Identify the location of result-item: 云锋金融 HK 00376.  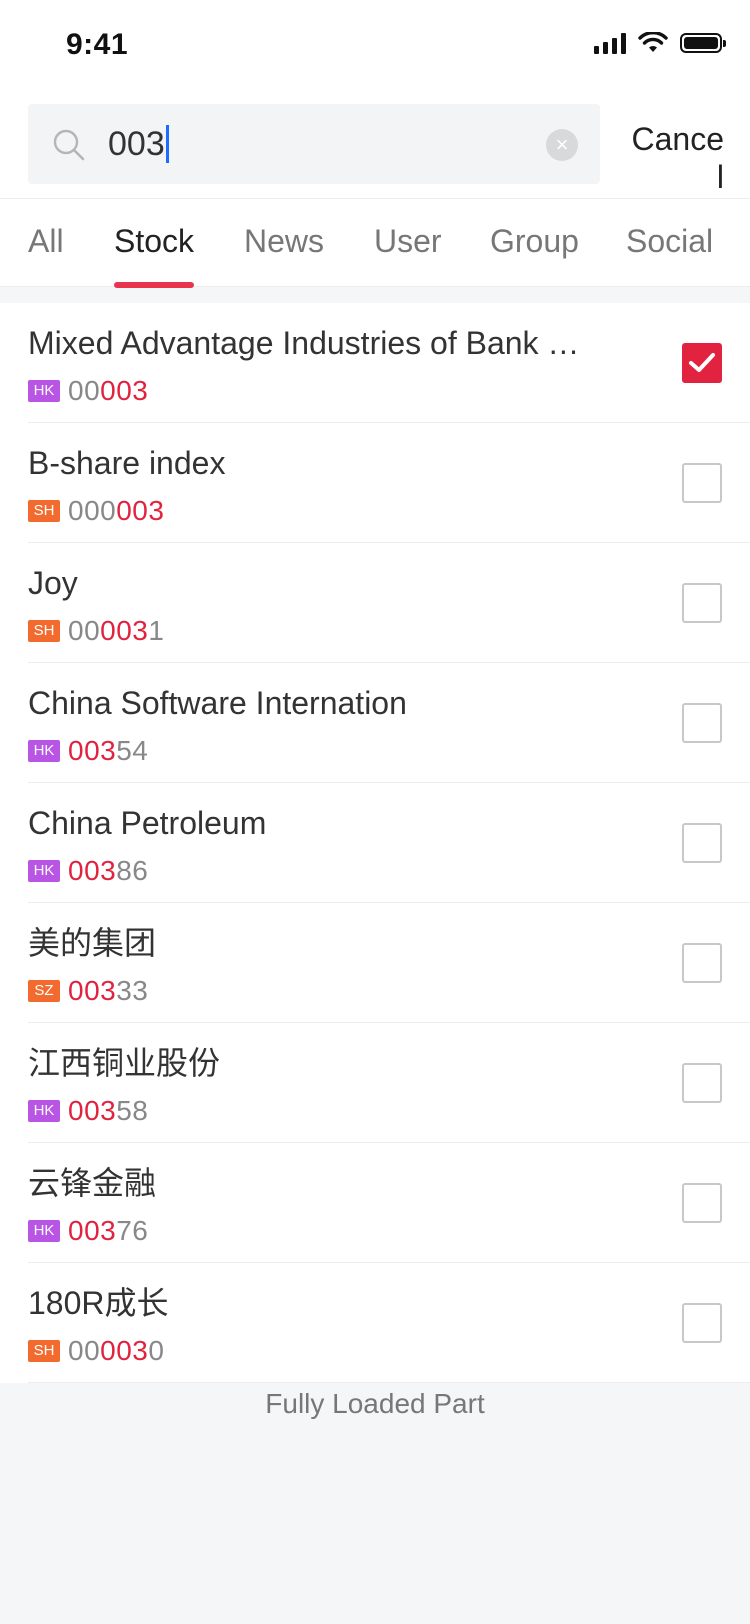
(389, 1203).